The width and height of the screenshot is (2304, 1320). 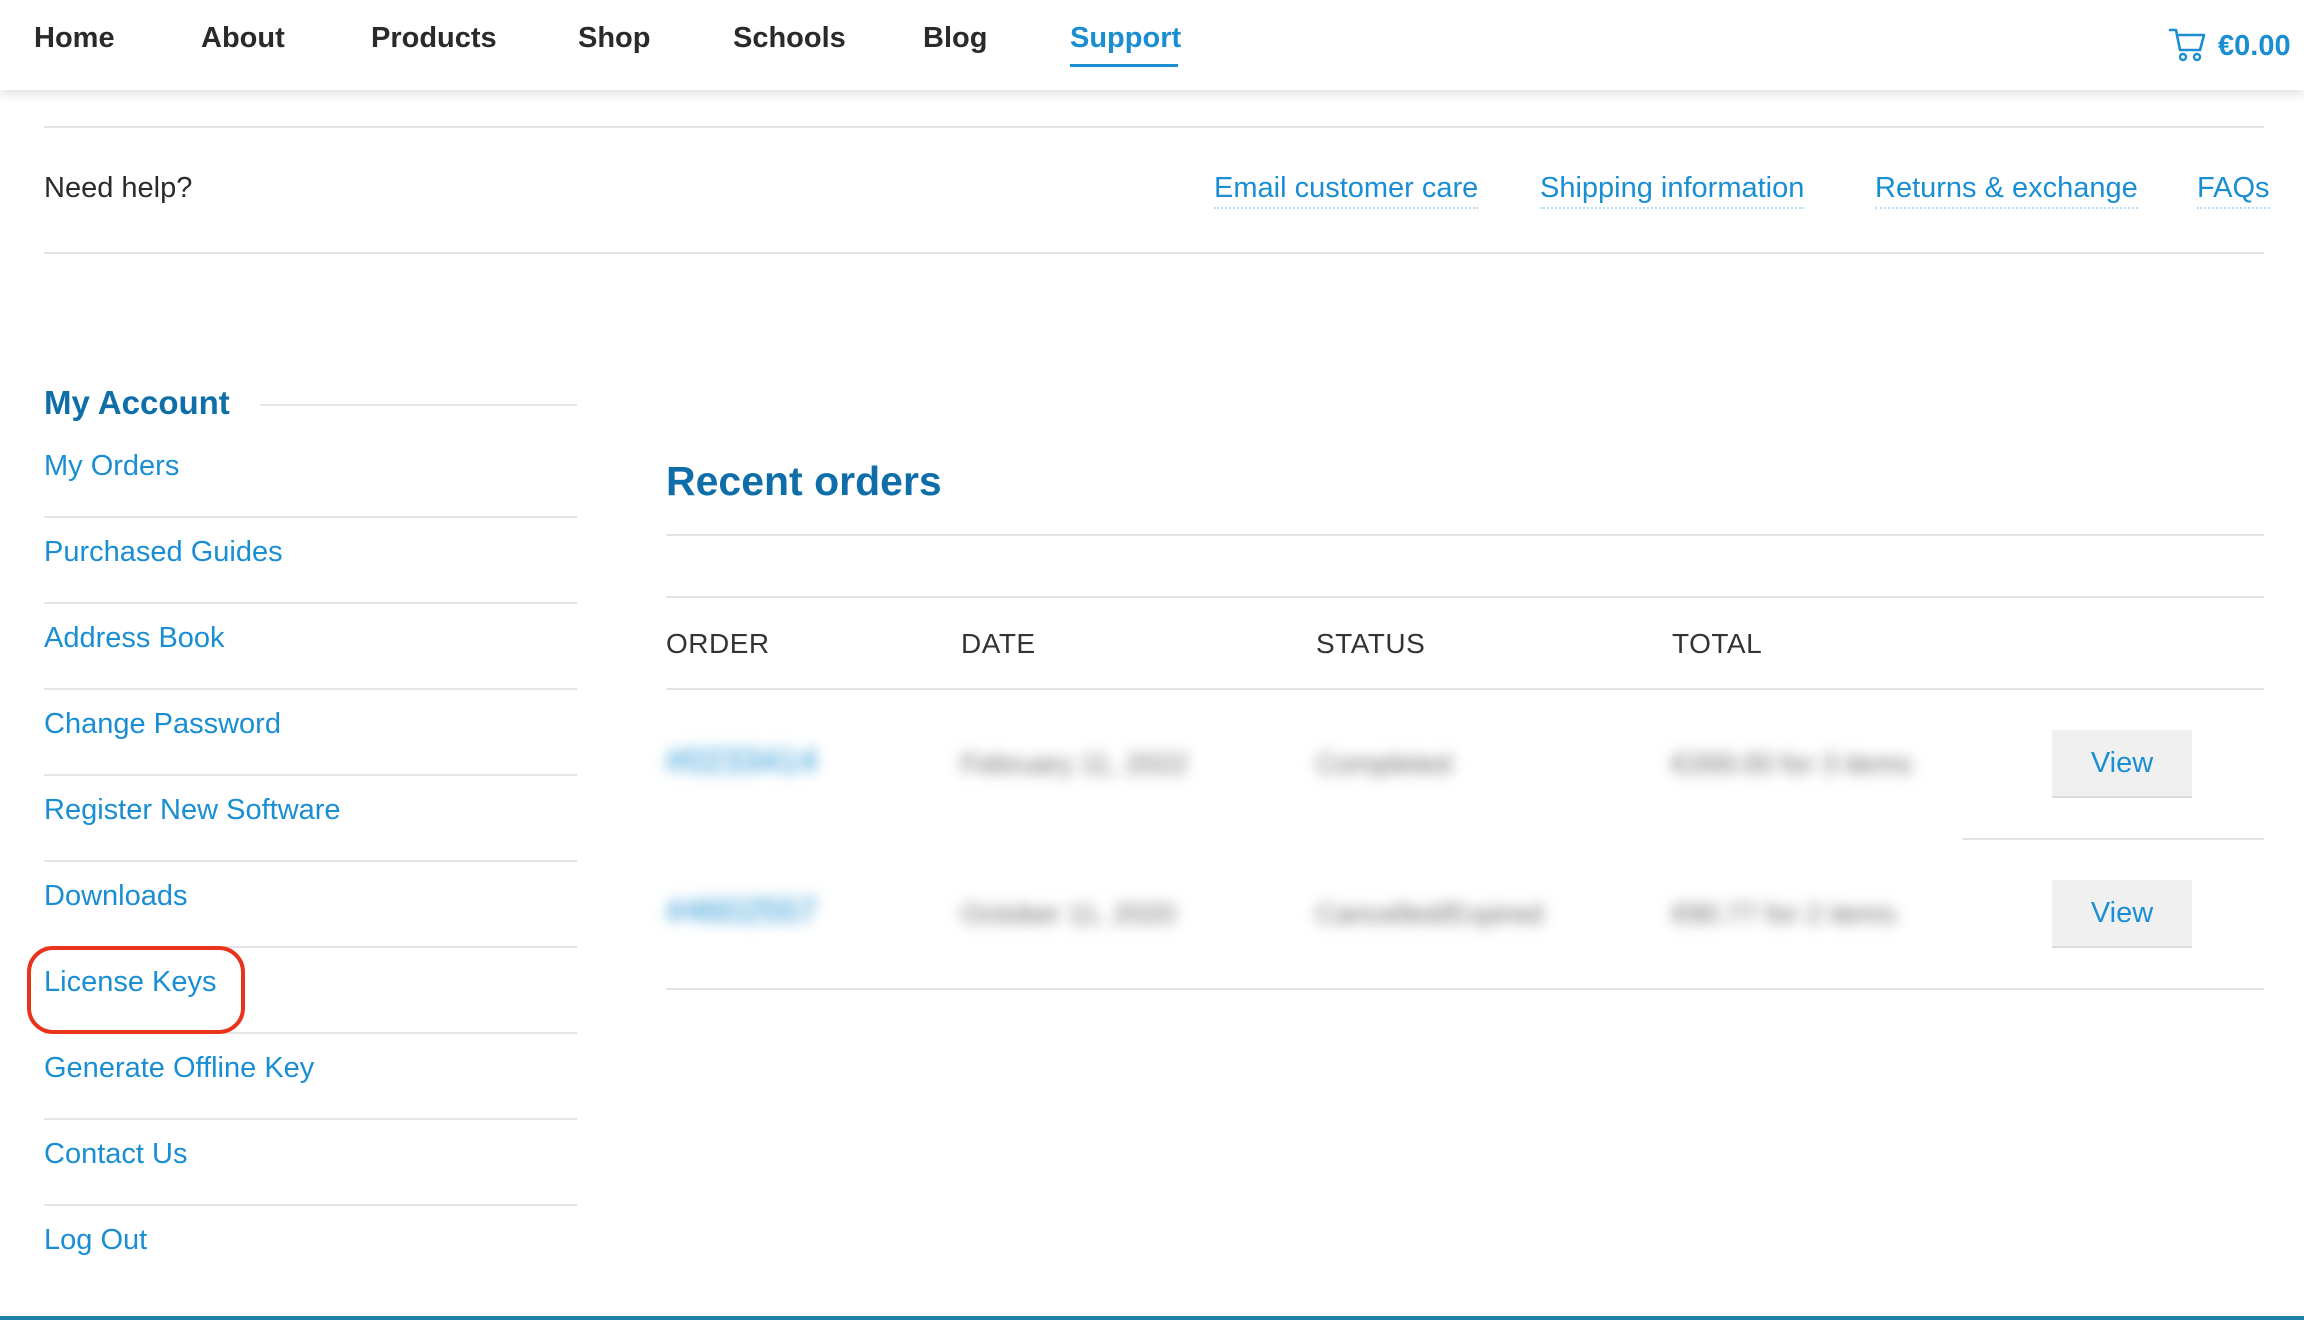 What do you see at coordinates (192, 810) in the screenshot?
I see `sidebar-item-label: Register New Software` at bounding box center [192, 810].